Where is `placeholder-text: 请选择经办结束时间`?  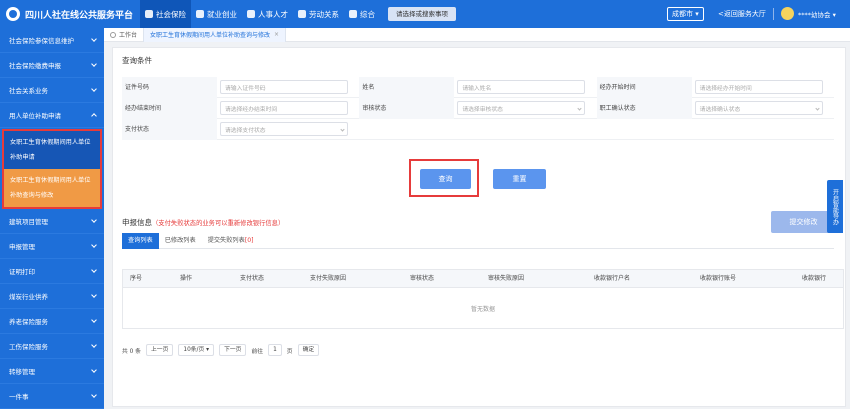
placeholder-text: 请选择经办结束时间 is located at coordinates (251, 109).